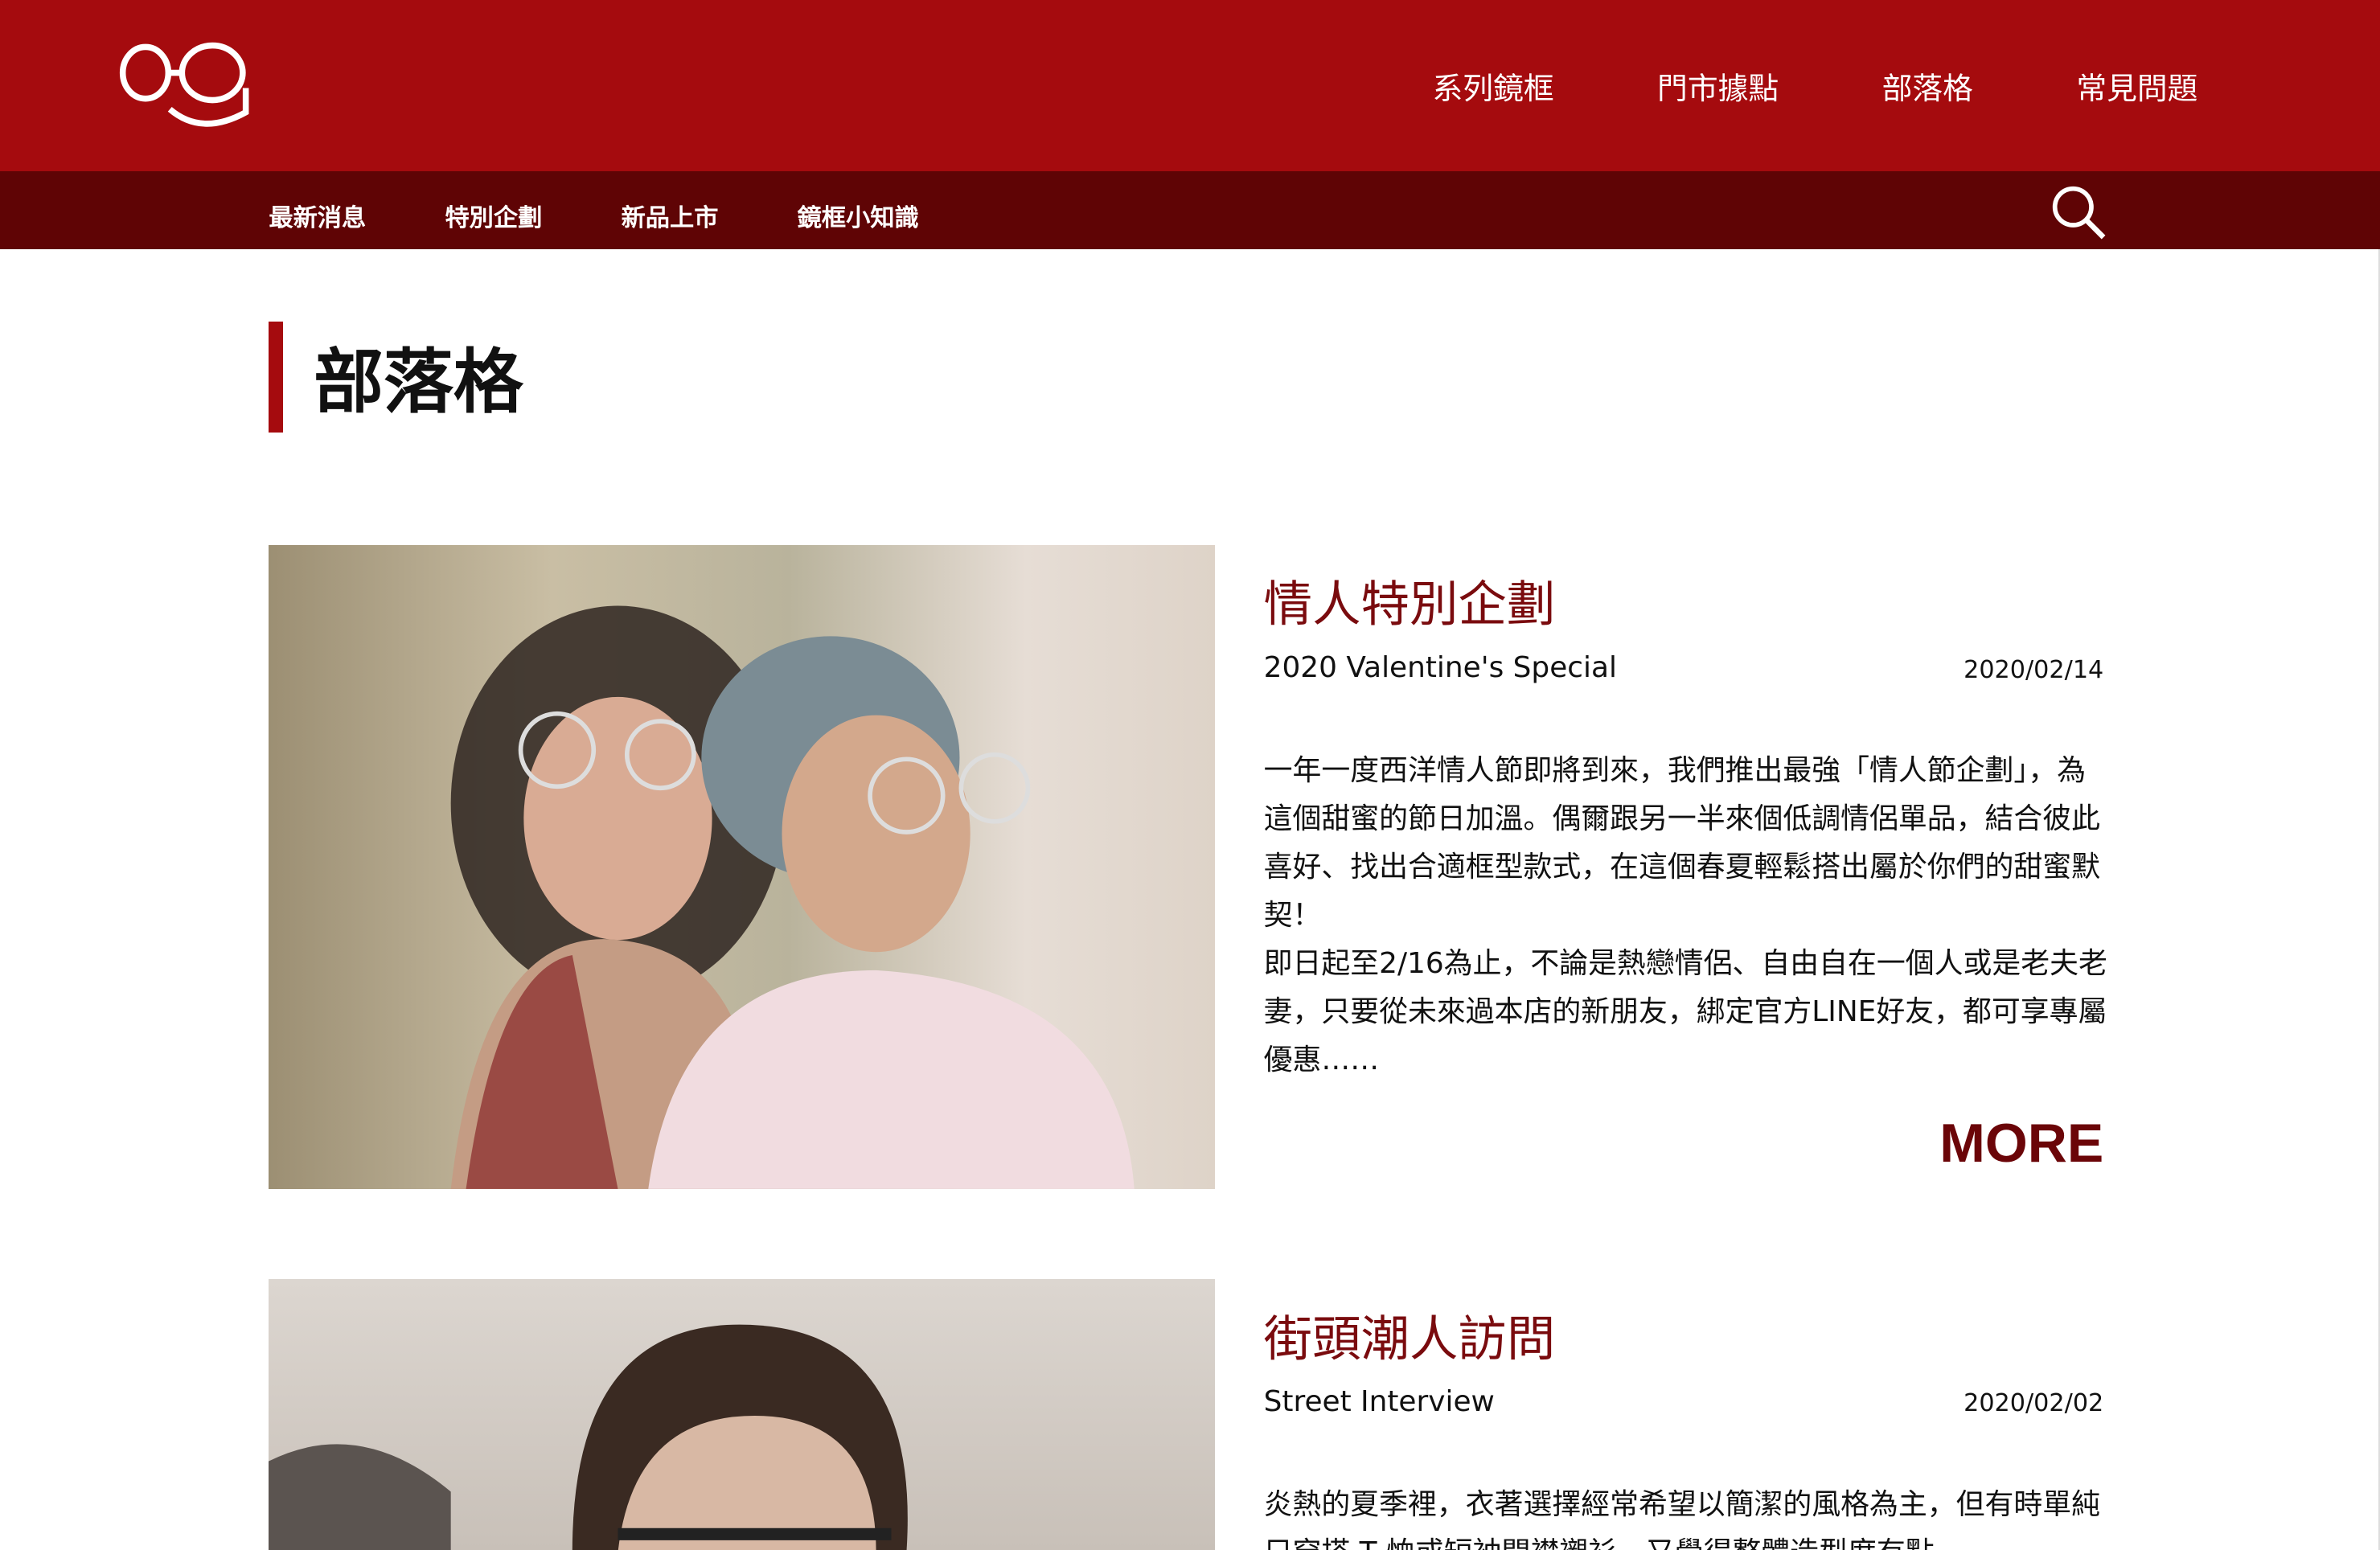  What do you see at coordinates (1440, 668) in the screenshot?
I see `article-subtitle: 2020 Valentine's Special` at bounding box center [1440, 668].